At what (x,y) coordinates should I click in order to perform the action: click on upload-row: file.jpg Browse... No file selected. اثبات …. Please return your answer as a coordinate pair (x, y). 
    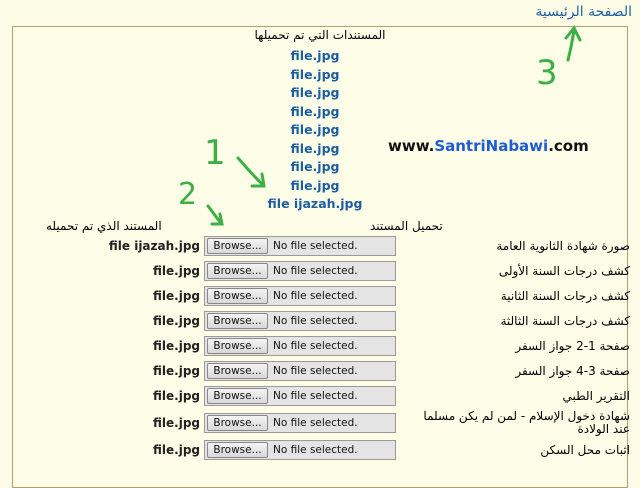
    Looking at the image, I should click on (320, 451).